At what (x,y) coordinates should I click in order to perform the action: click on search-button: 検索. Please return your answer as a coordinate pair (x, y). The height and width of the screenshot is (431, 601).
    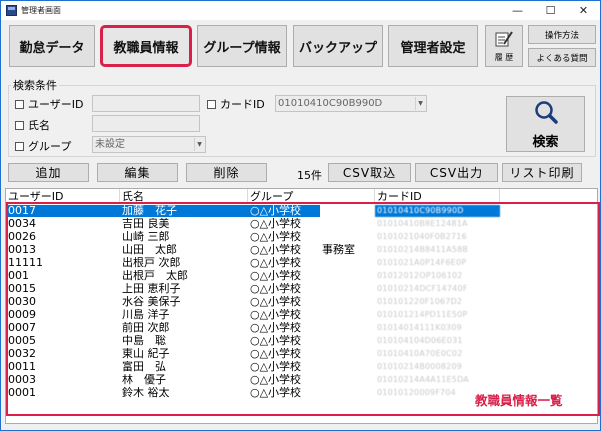
    Looking at the image, I should click on (545, 124).